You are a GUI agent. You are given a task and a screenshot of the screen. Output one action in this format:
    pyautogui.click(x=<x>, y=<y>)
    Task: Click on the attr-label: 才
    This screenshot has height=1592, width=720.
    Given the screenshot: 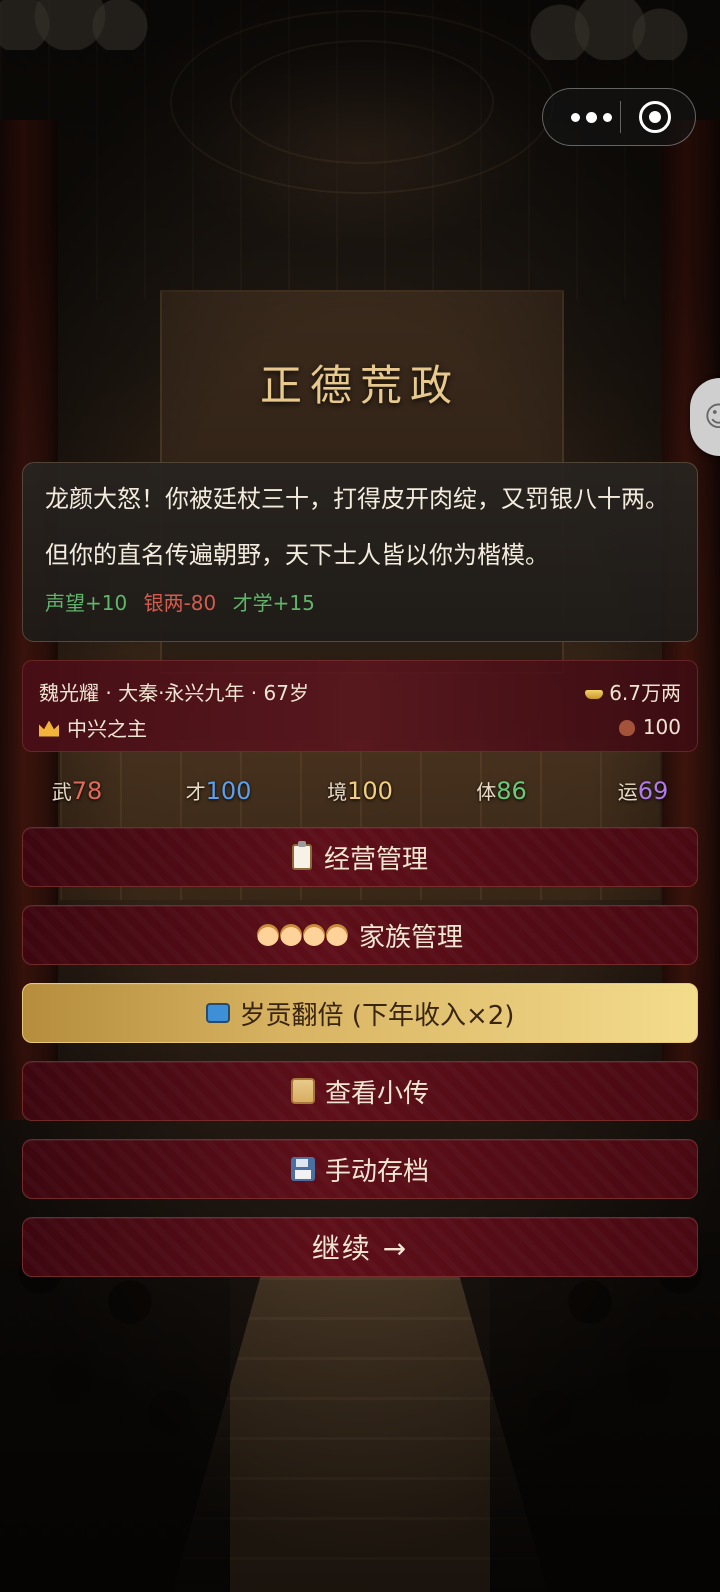 What is the action you would take?
    pyautogui.click(x=195, y=792)
    